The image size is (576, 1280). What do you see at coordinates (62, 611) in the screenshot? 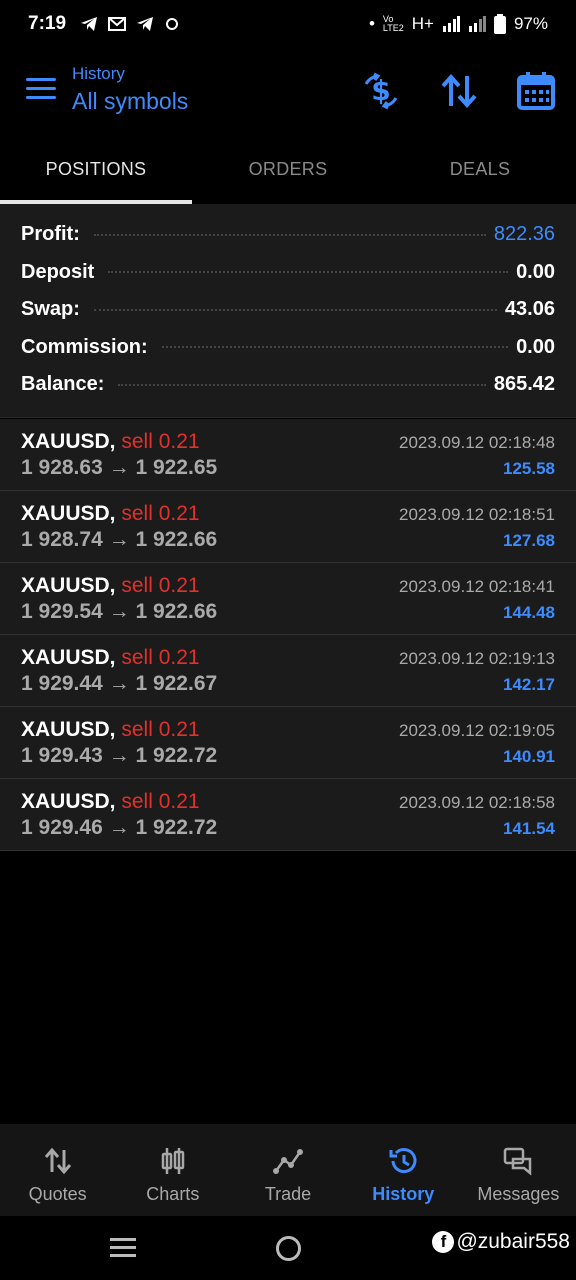
I see `deal-open-price: 1 929.54` at bounding box center [62, 611].